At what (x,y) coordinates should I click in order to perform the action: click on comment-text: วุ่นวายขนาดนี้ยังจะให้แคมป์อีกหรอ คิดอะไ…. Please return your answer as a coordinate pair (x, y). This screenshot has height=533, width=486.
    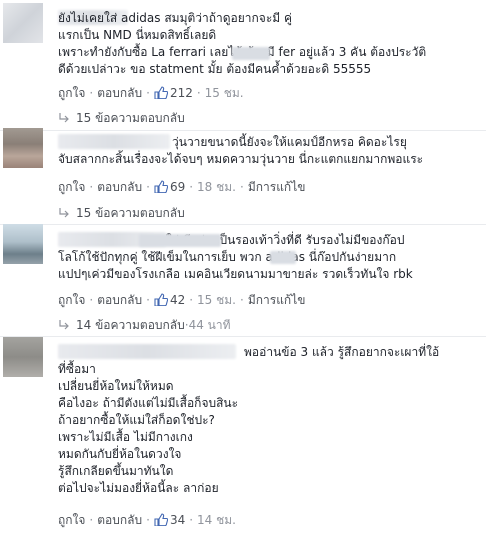
    Looking at the image, I should click on (241, 150).